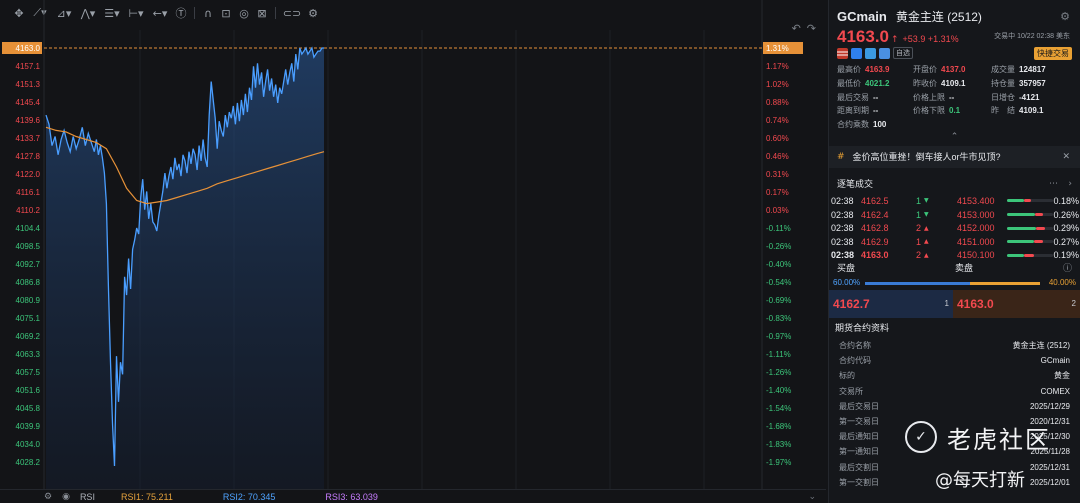 The width and height of the screenshot is (1080, 503). Describe the element at coordinates (28, 282) in the screenshot. I see `y-left-tick: 4086.8` at that location.